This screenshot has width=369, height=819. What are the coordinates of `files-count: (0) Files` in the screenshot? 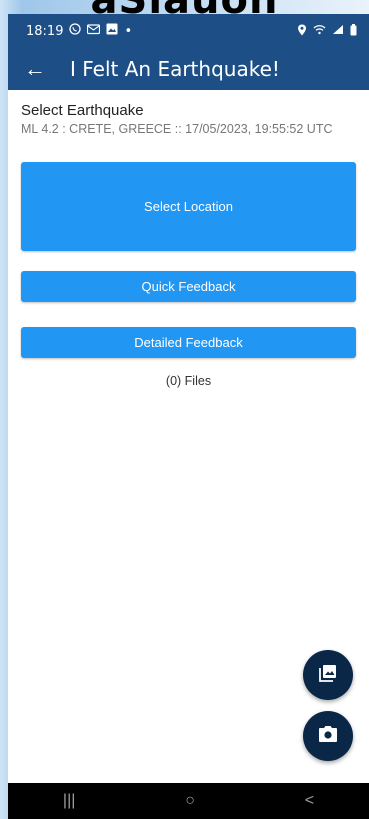 It's located at (188, 381).